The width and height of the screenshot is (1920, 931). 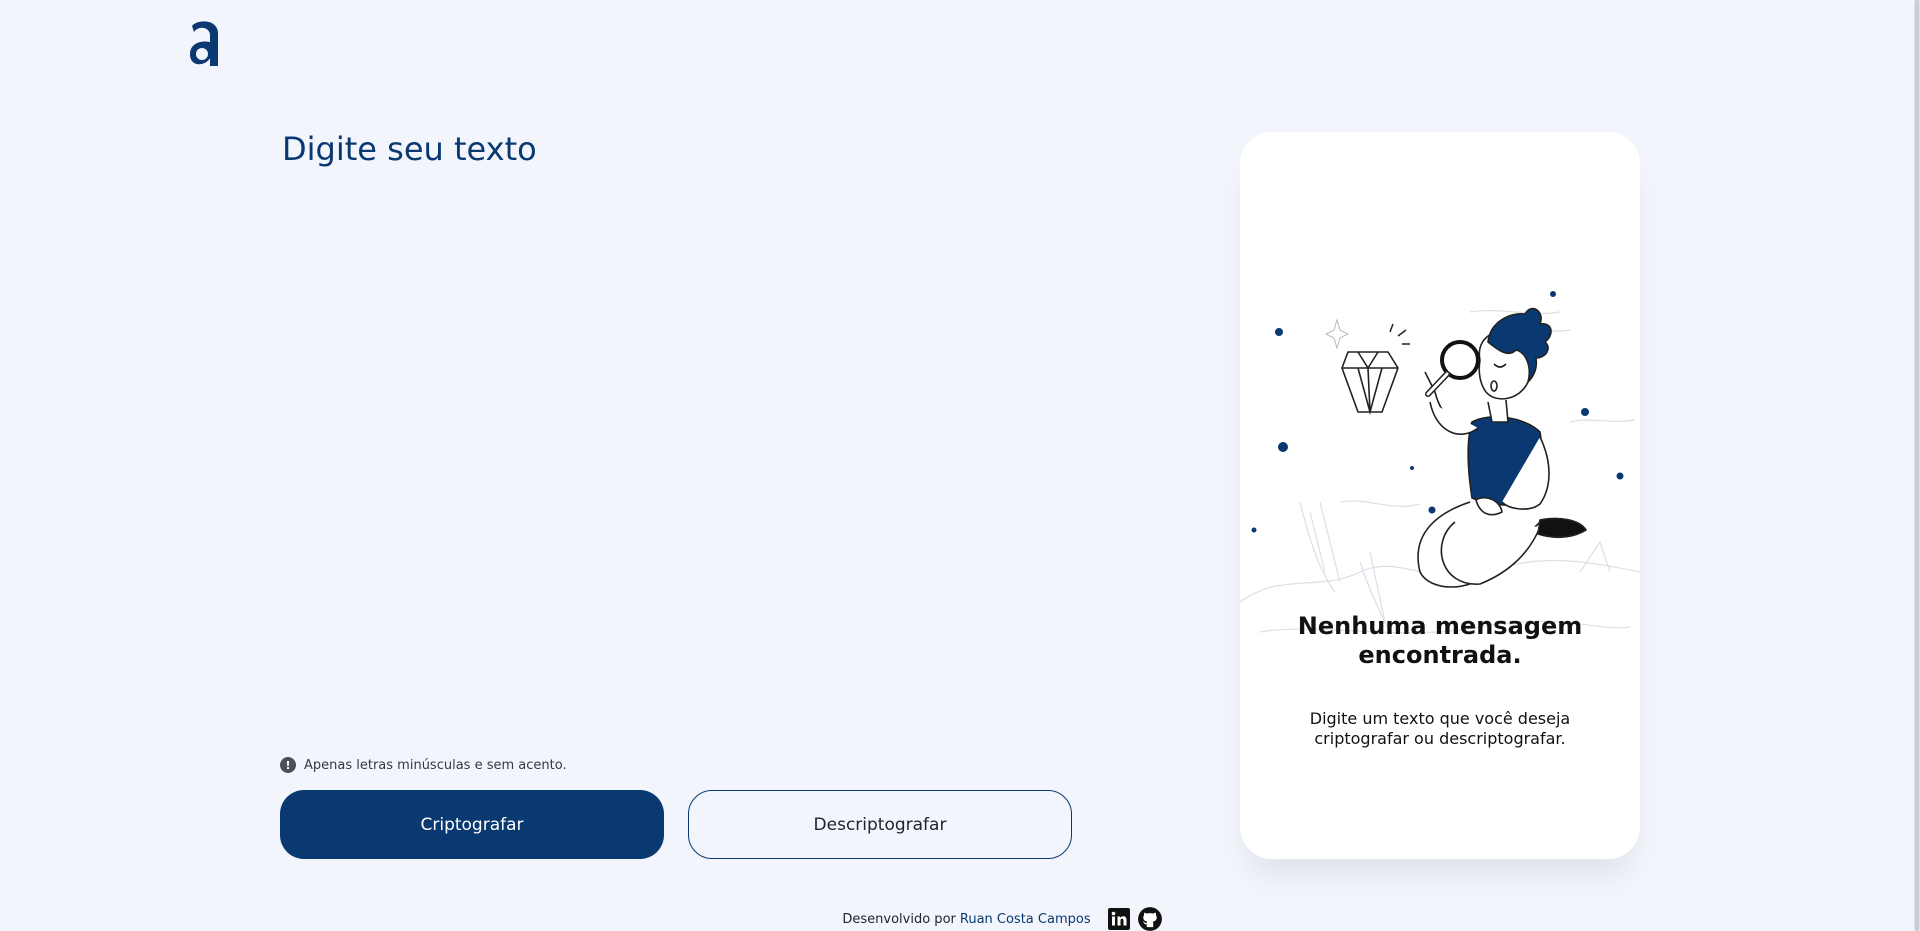 I want to click on footer-prefix: Desenvolvido por, so click(x=899, y=919).